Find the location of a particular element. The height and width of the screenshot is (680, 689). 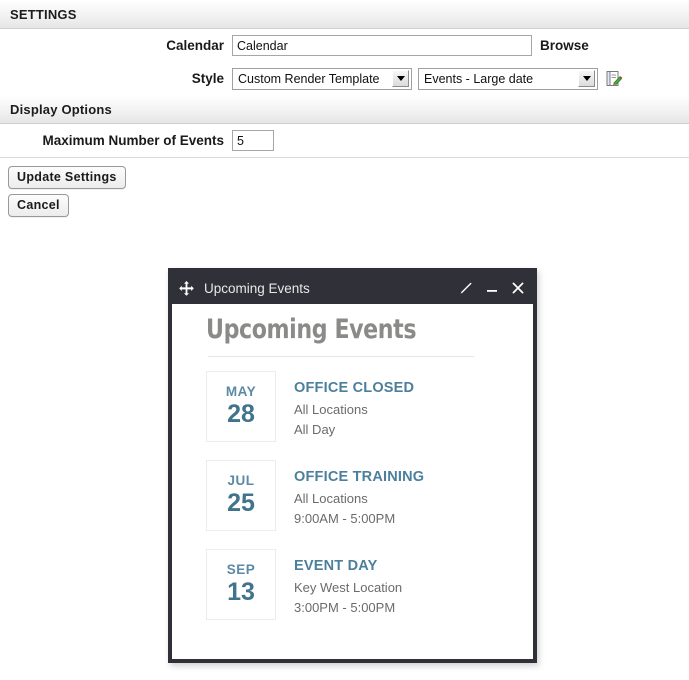

style-template-select-value: Custom Render Template is located at coordinates (309, 78).